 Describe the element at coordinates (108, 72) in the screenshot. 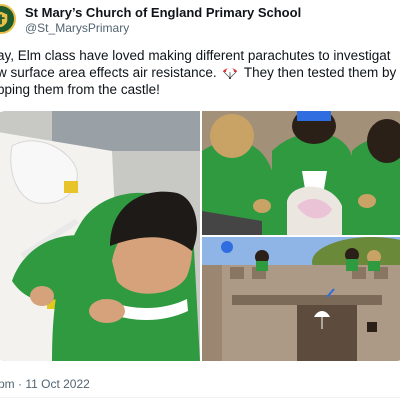

I see `tweet-text-line-2a: w surface area effects air resistance.` at that location.